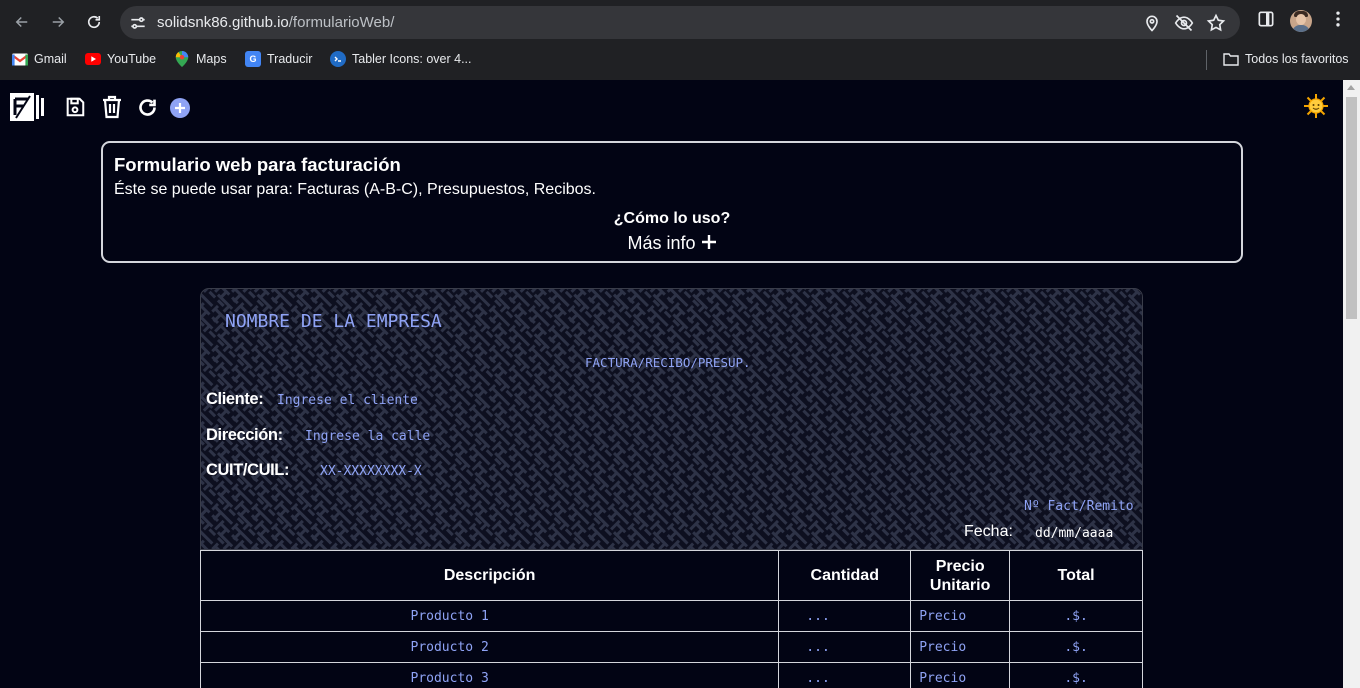  What do you see at coordinates (1351, 208) in the screenshot?
I see `scrollbar-thumb` at bounding box center [1351, 208].